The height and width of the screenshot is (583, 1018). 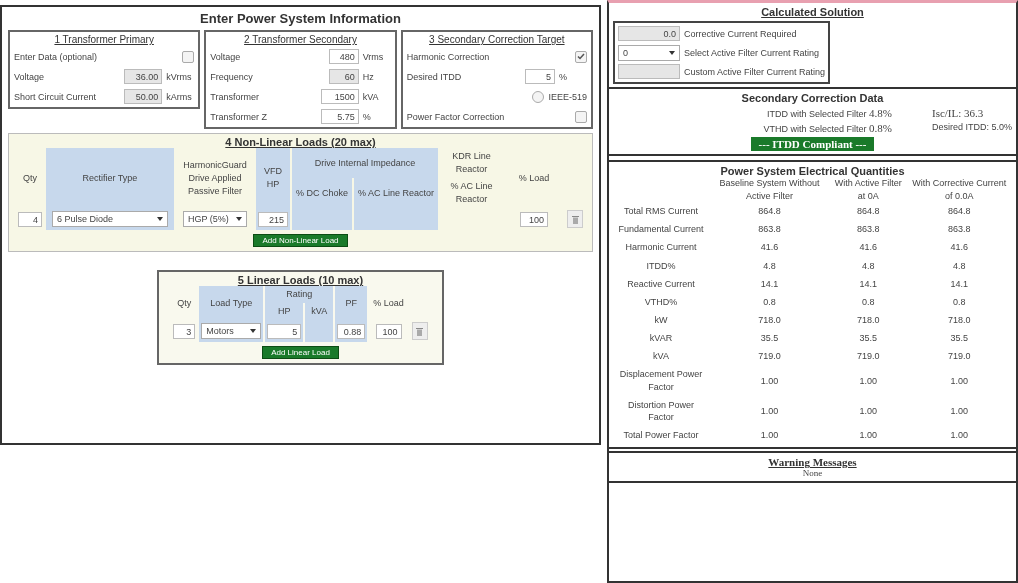 I want to click on hp-field: 5, so click(x=284, y=331).